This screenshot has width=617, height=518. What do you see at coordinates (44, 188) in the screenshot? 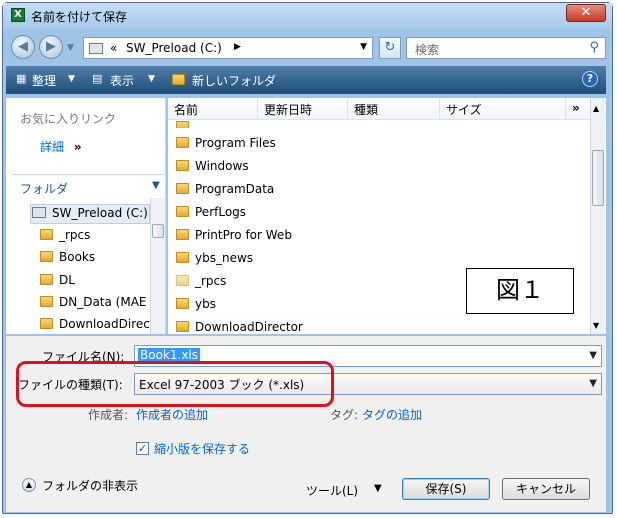
I see `folders-header: フォルダ` at bounding box center [44, 188].